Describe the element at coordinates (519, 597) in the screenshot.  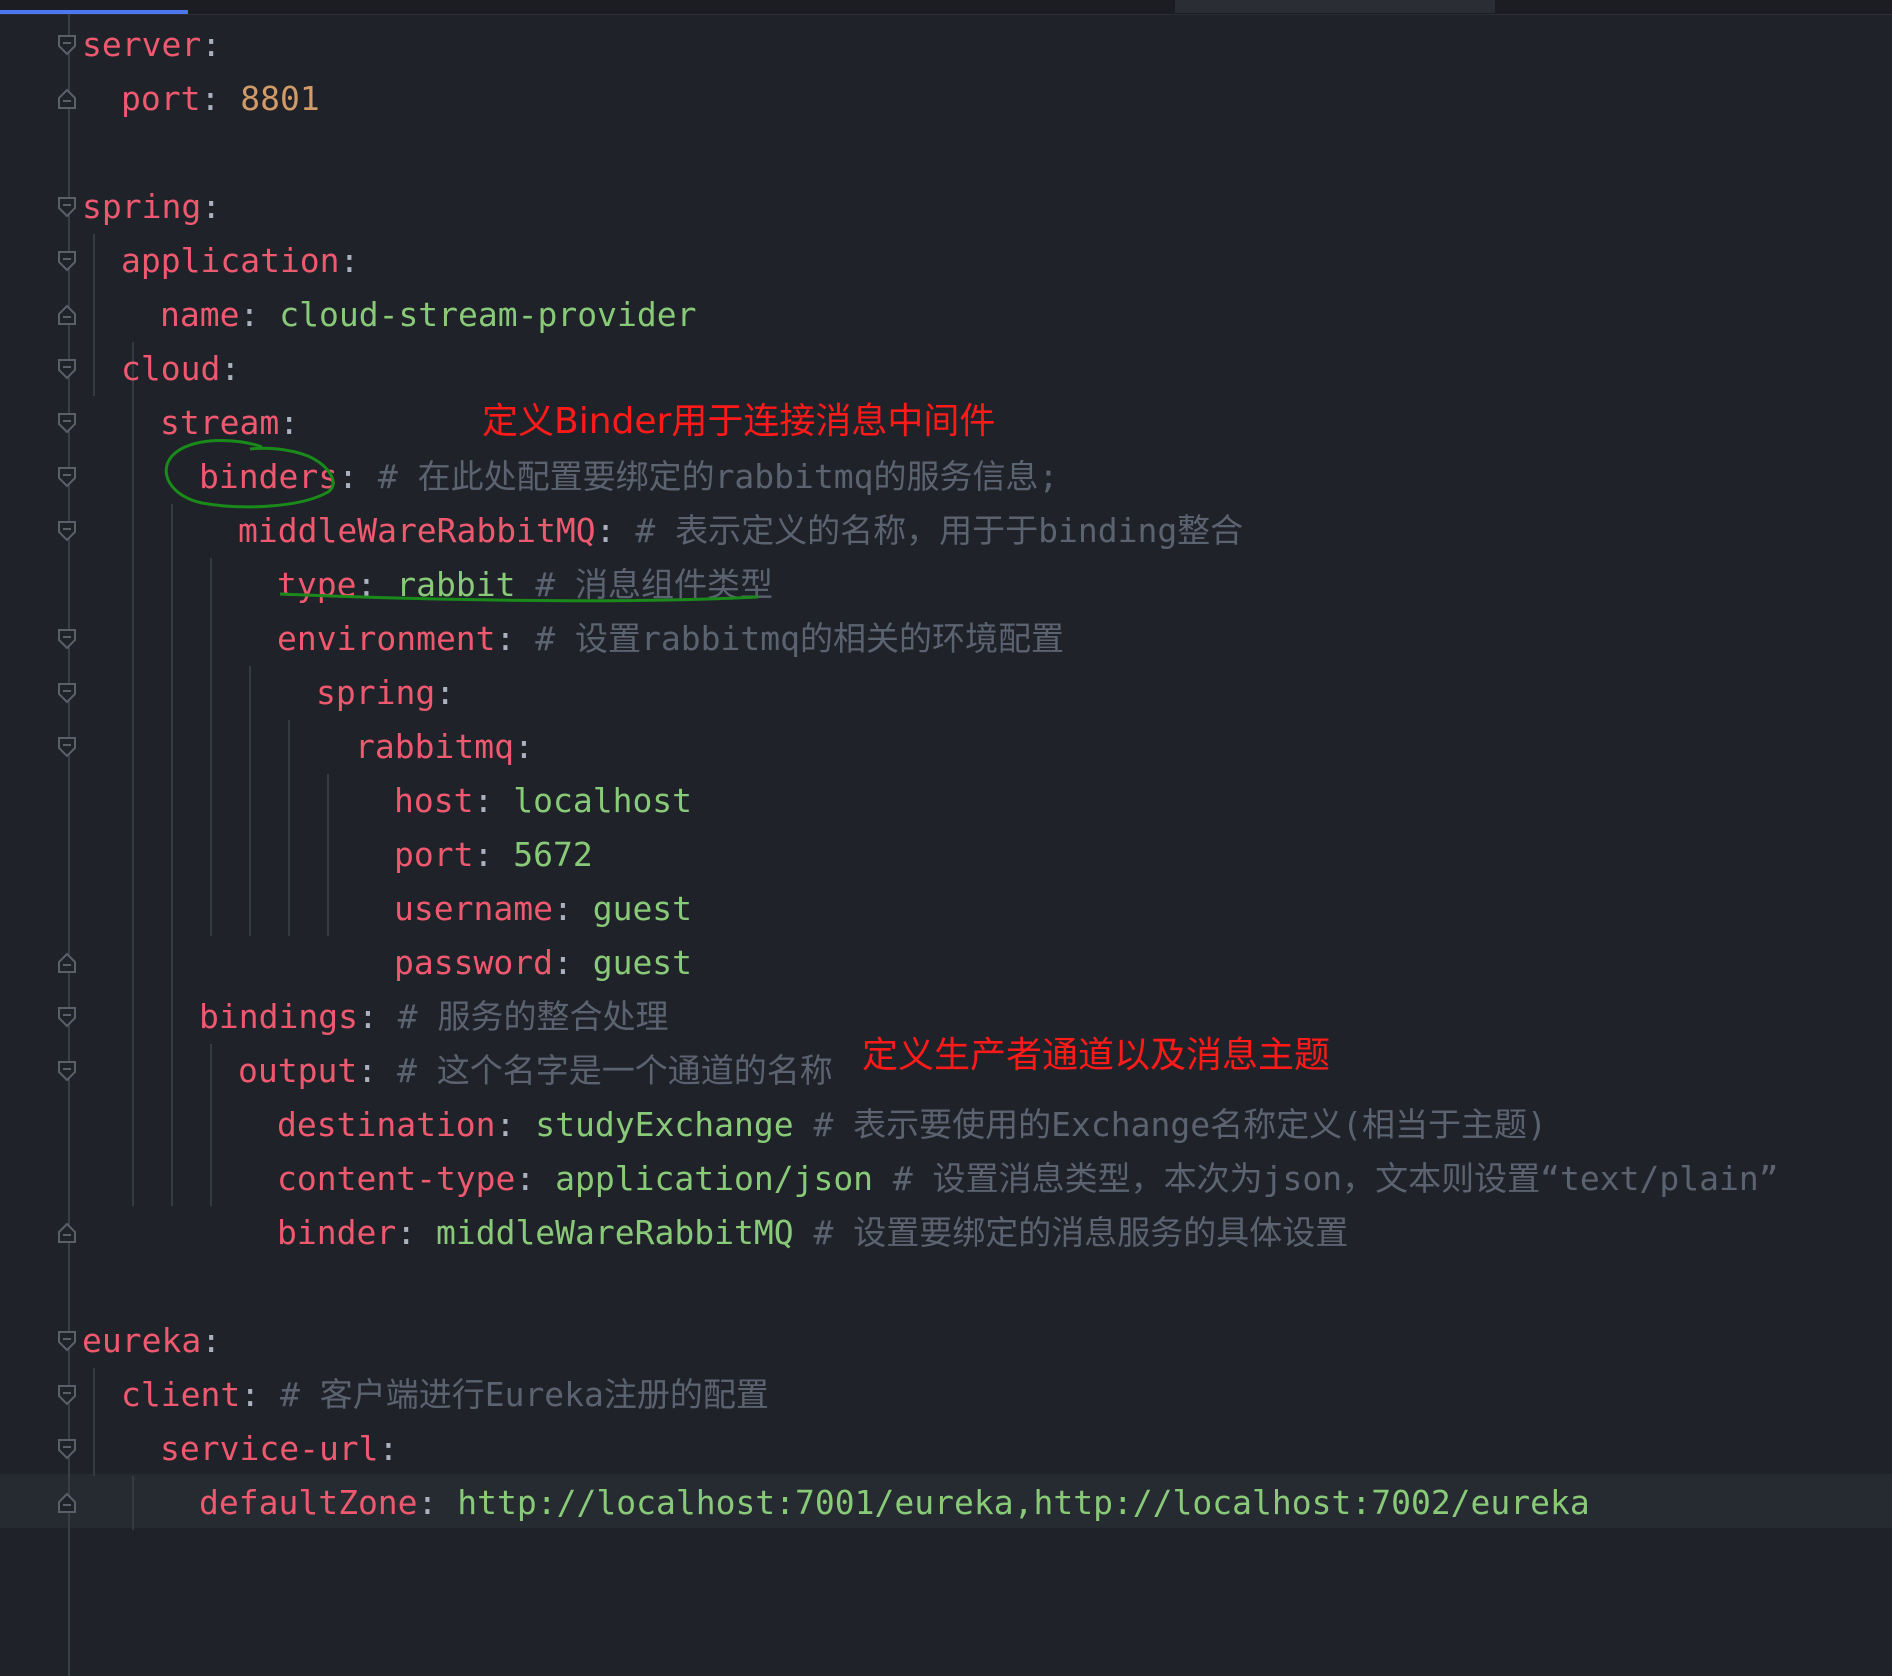
I see `annotation-underline-type` at that location.